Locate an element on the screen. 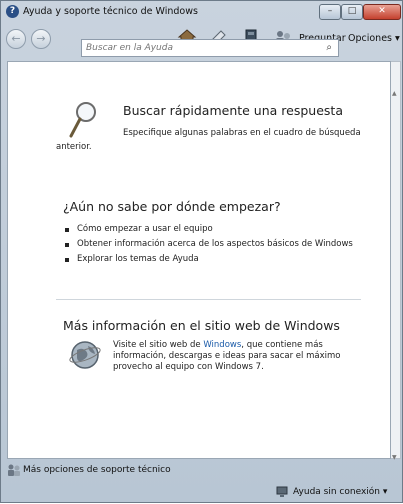 The width and height of the screenshot is (403, 504). back-button: ← is located at coordinates (16, 39).